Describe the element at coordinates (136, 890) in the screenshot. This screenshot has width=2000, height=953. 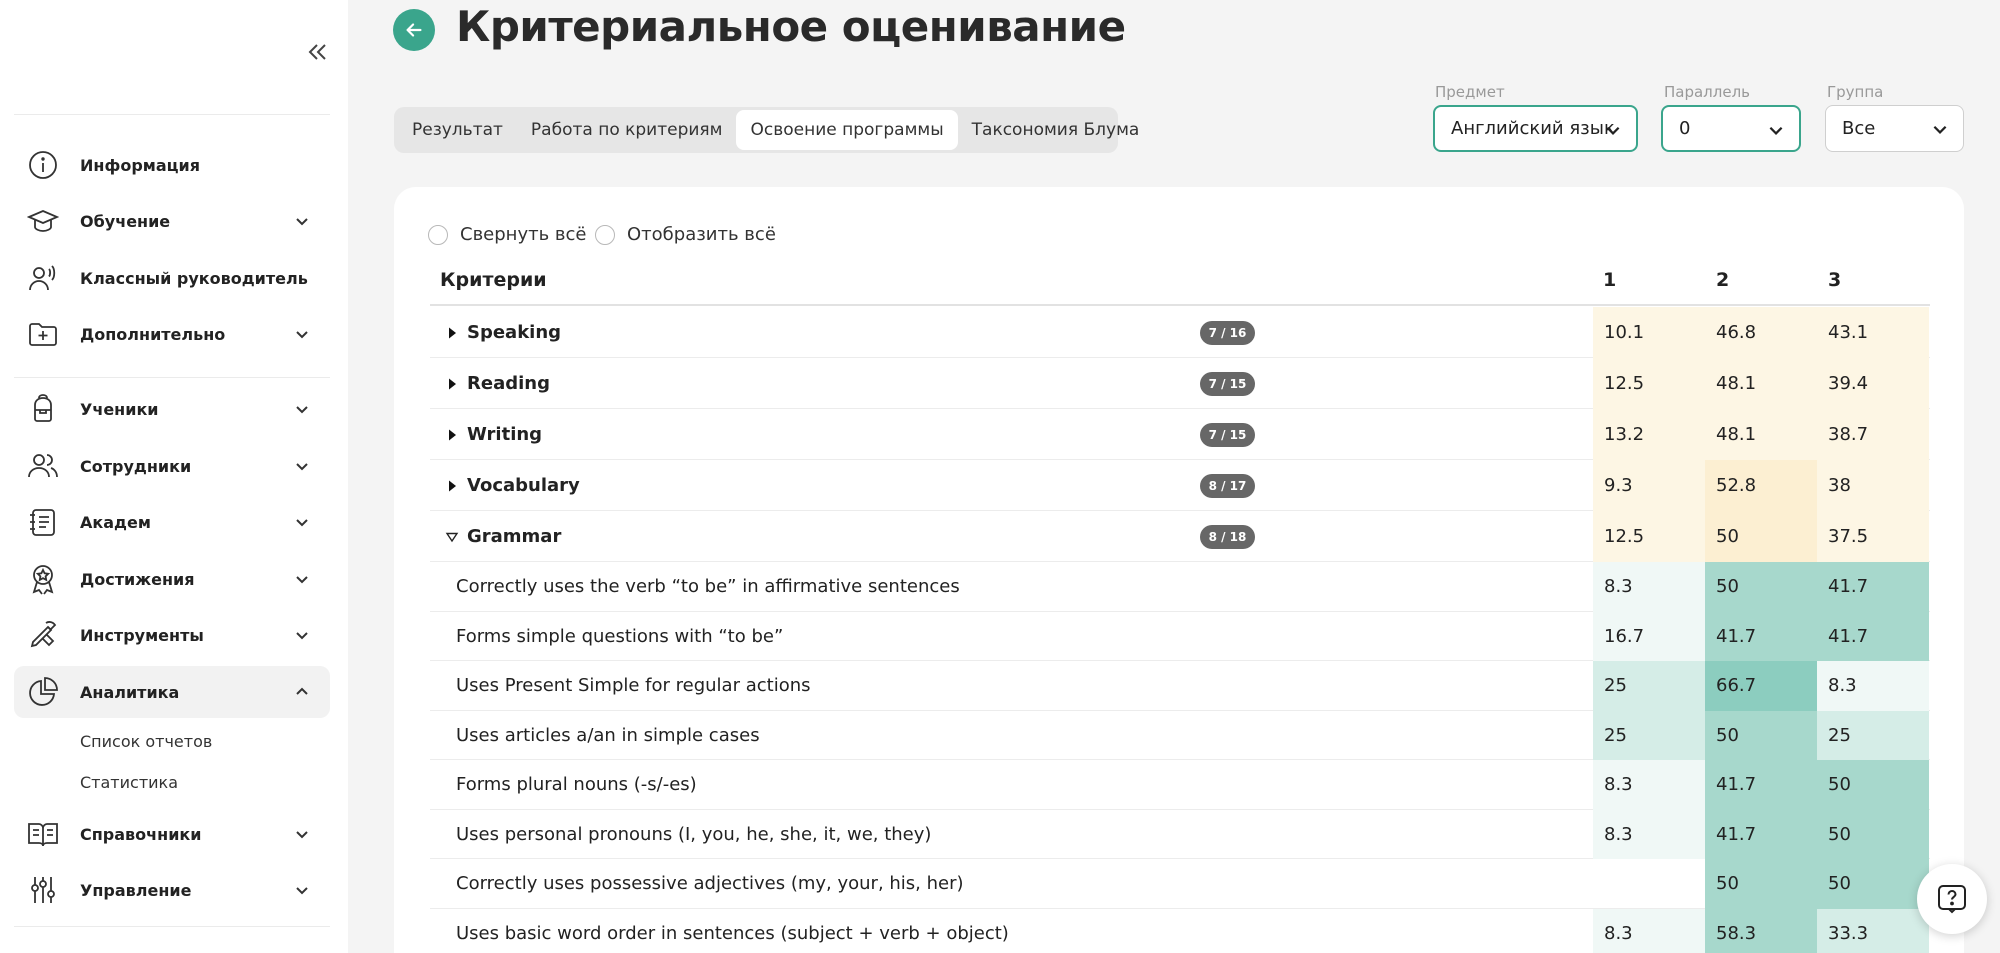
I see `sidebar-item-label: Управление` at that location.